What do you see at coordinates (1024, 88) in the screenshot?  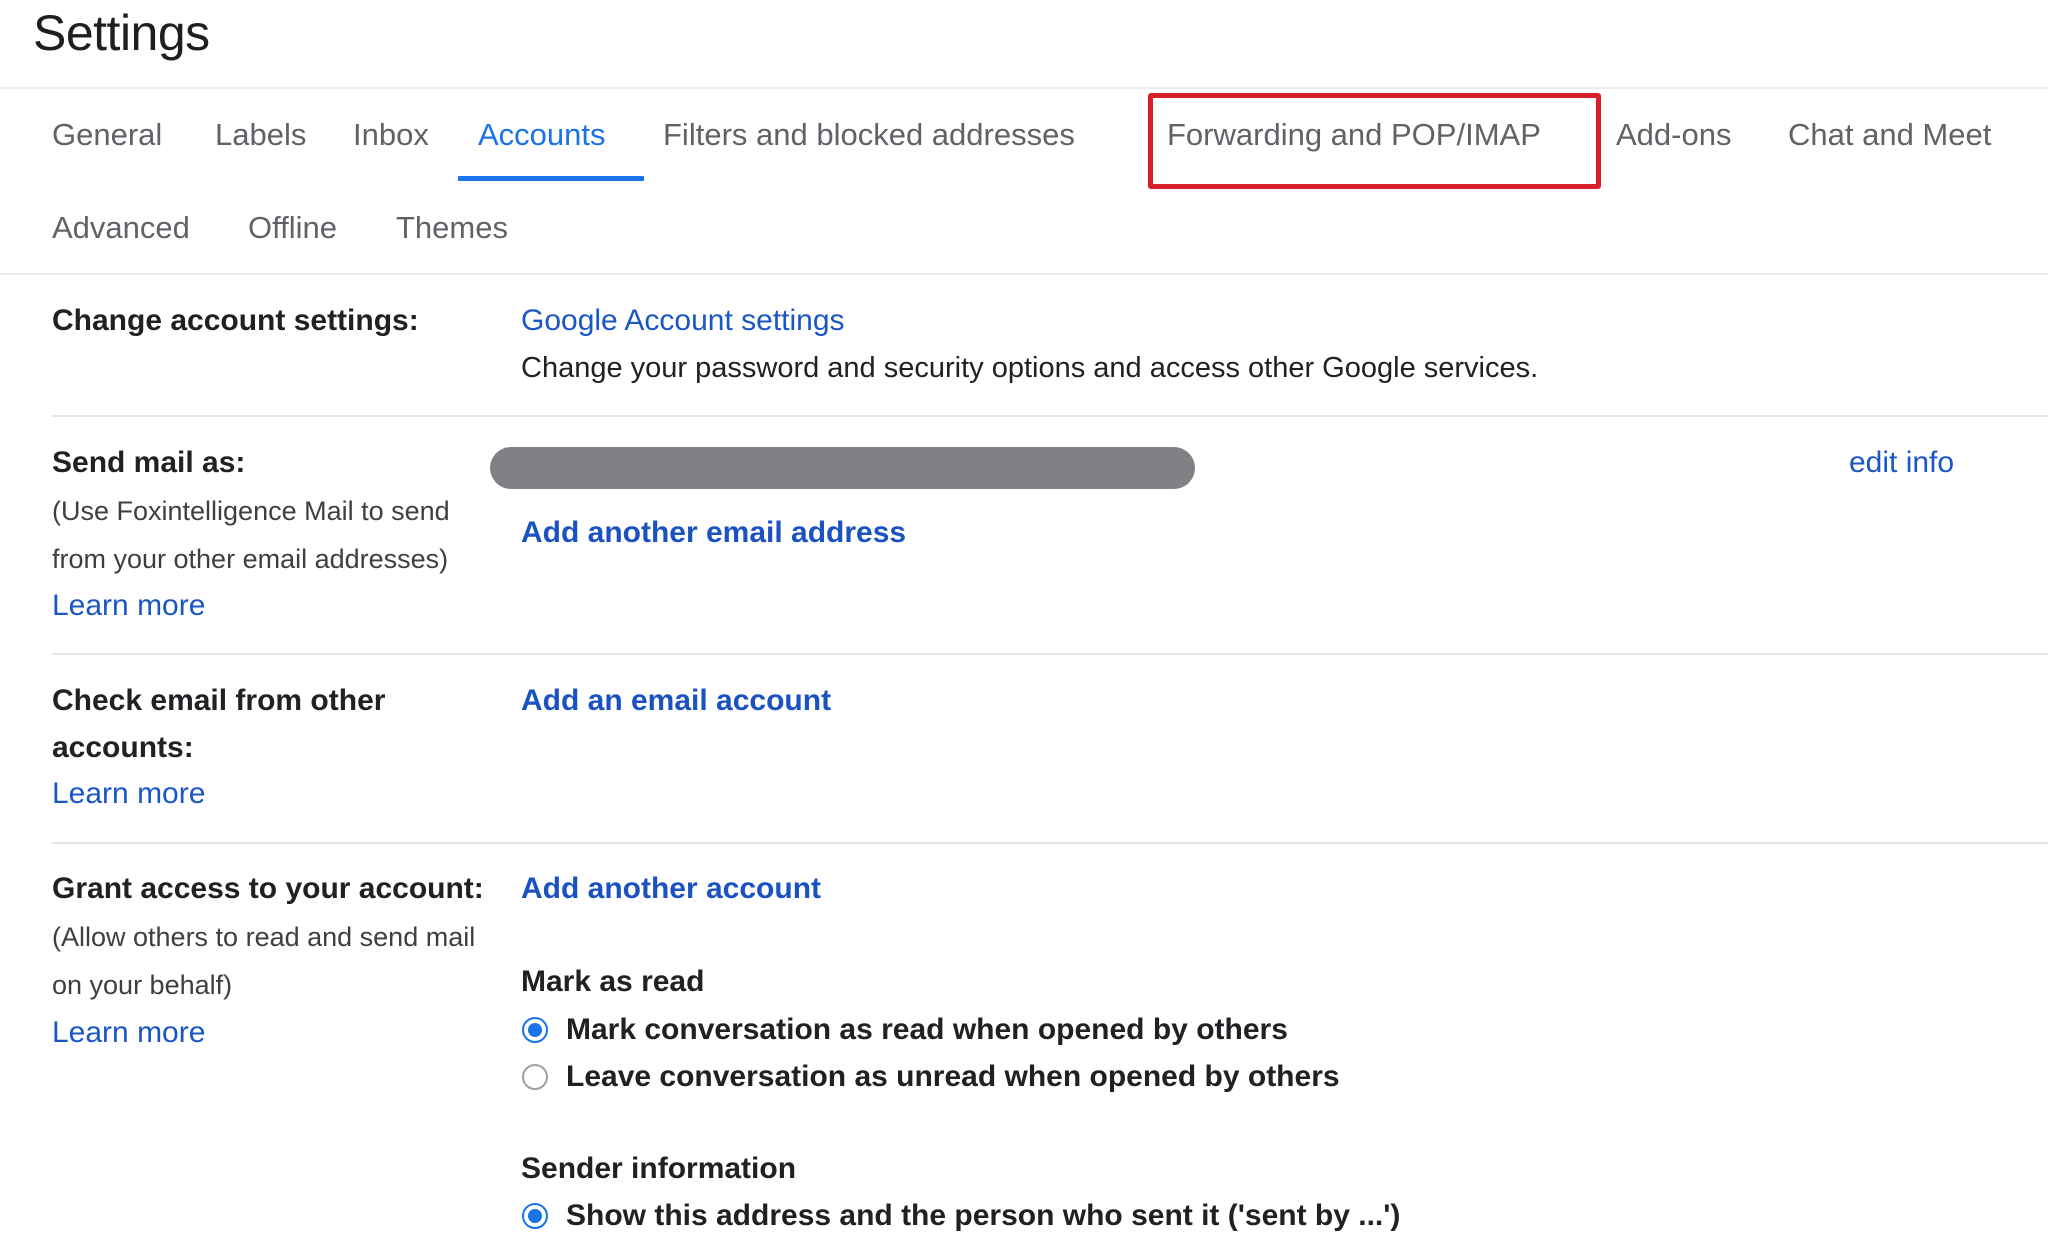 I see `header-divider` at bounding box center [1024, 88].